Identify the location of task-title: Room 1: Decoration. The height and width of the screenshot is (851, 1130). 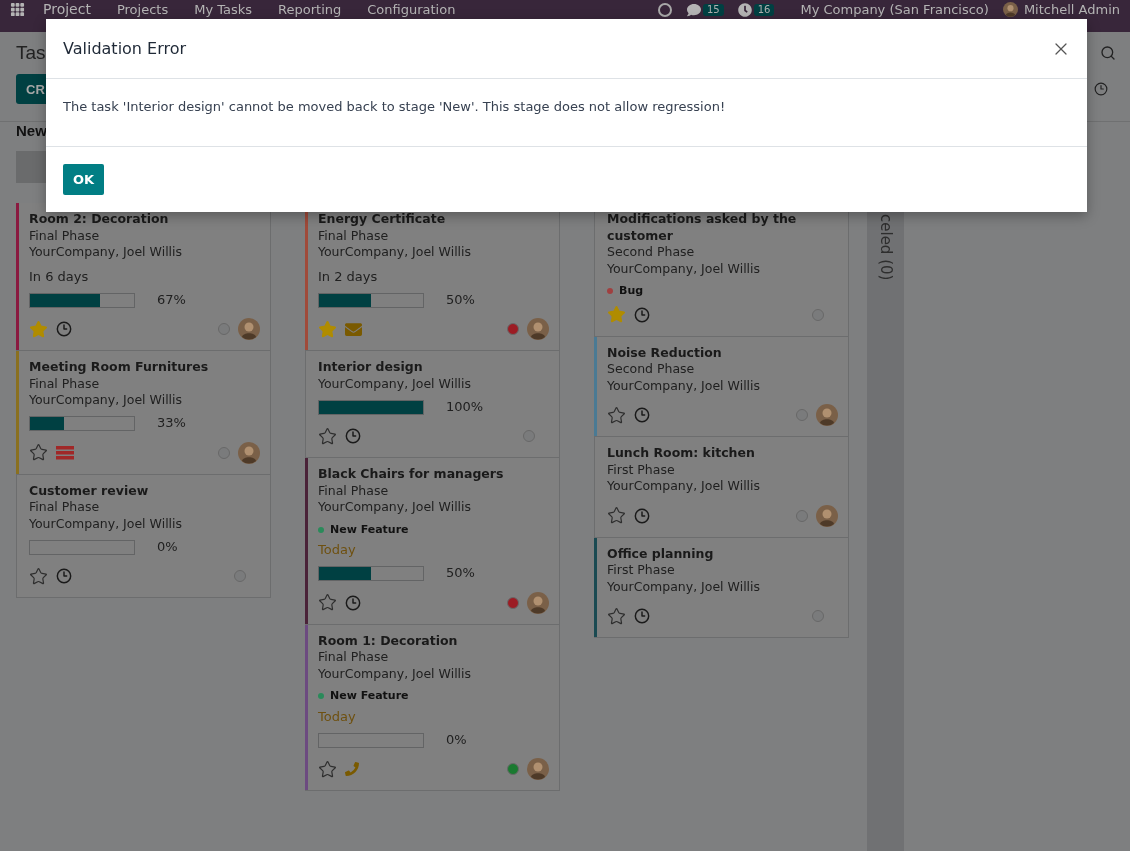
(388, 640).